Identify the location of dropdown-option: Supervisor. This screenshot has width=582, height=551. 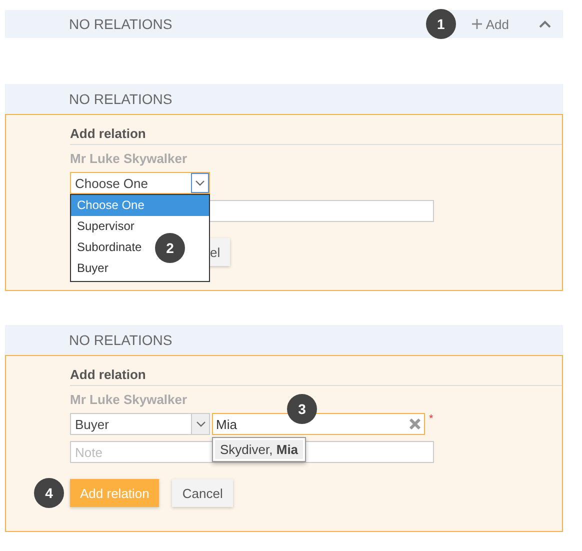
(105, 226).